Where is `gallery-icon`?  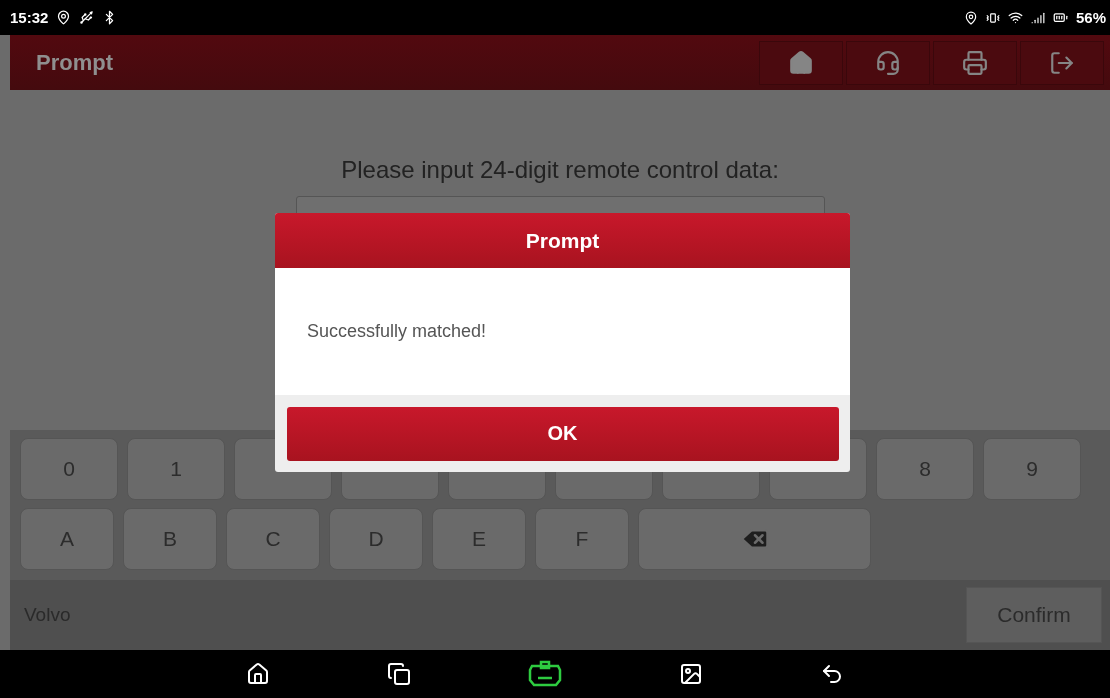 gallery-icon is located at coordinates (691, 674).